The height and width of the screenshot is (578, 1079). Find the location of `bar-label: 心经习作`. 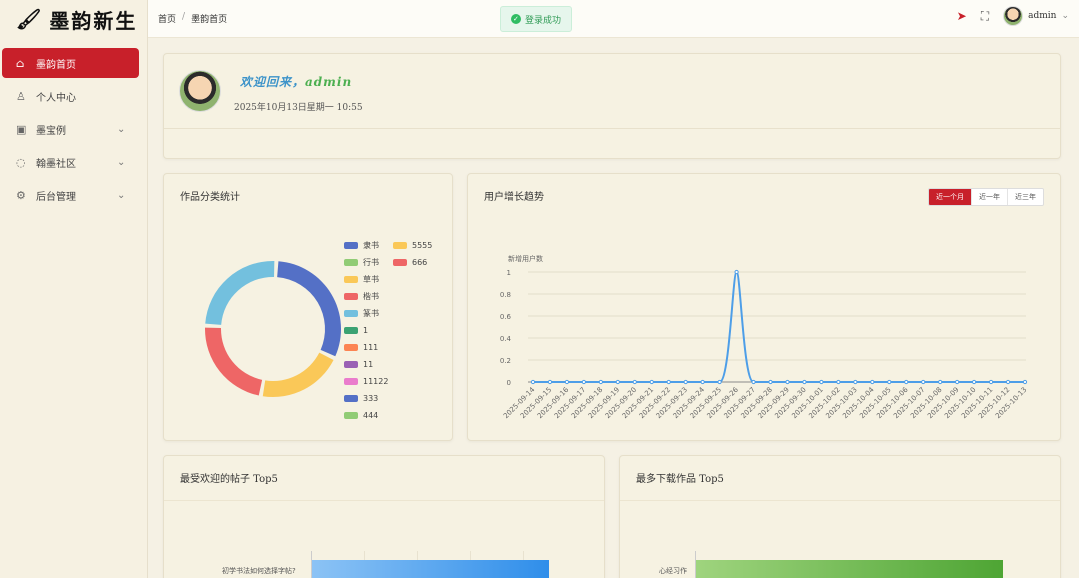

bar-label: 心经习作 is located at coordinates (673, 571).